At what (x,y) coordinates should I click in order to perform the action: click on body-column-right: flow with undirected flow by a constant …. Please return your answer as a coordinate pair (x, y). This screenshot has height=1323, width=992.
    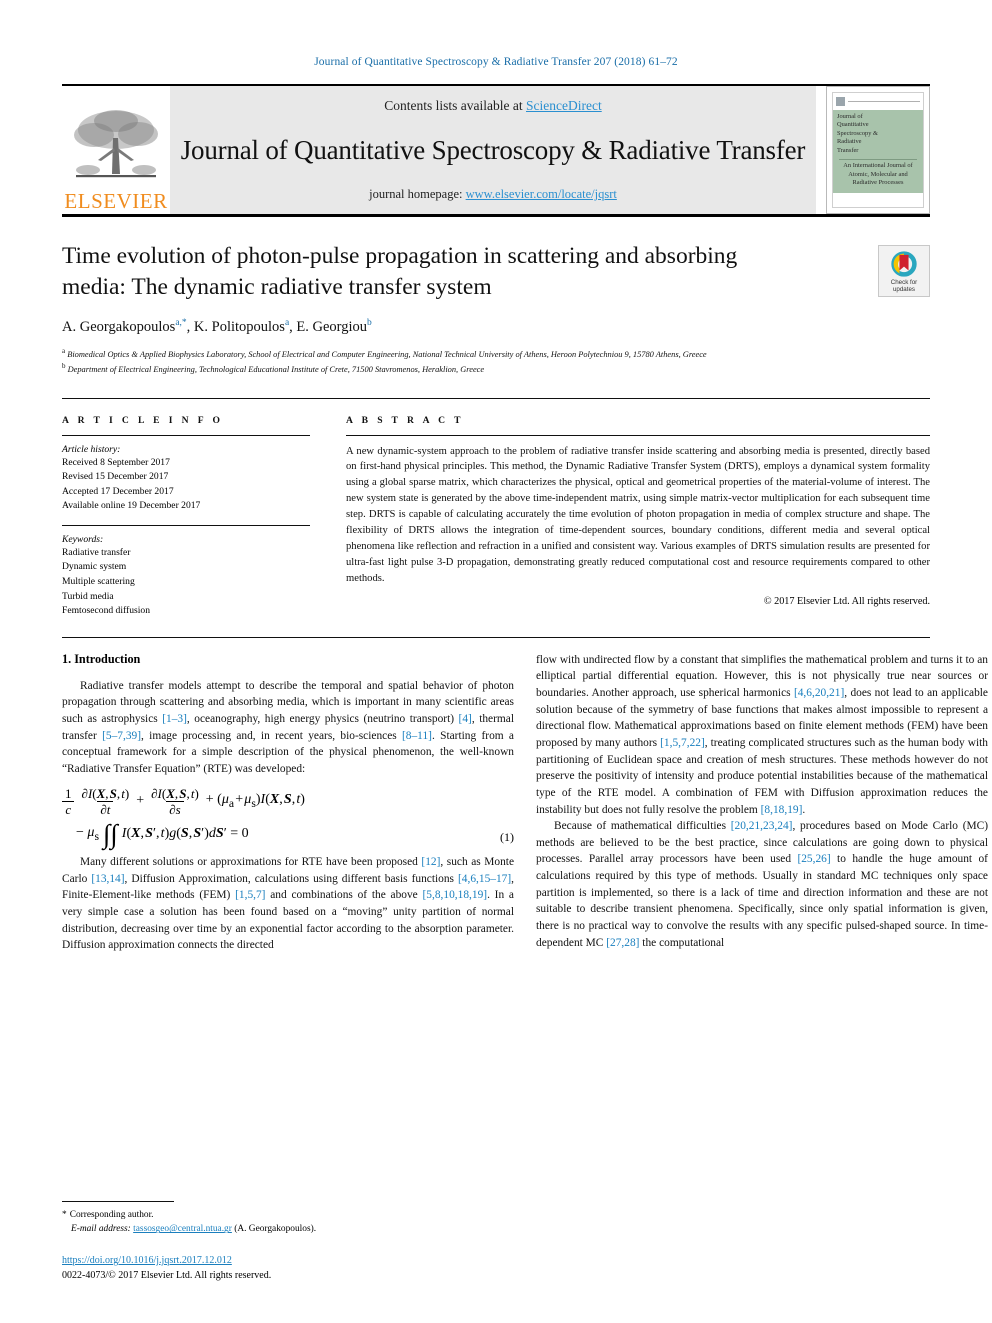
    Looking at the image, I should click on (762, 803).